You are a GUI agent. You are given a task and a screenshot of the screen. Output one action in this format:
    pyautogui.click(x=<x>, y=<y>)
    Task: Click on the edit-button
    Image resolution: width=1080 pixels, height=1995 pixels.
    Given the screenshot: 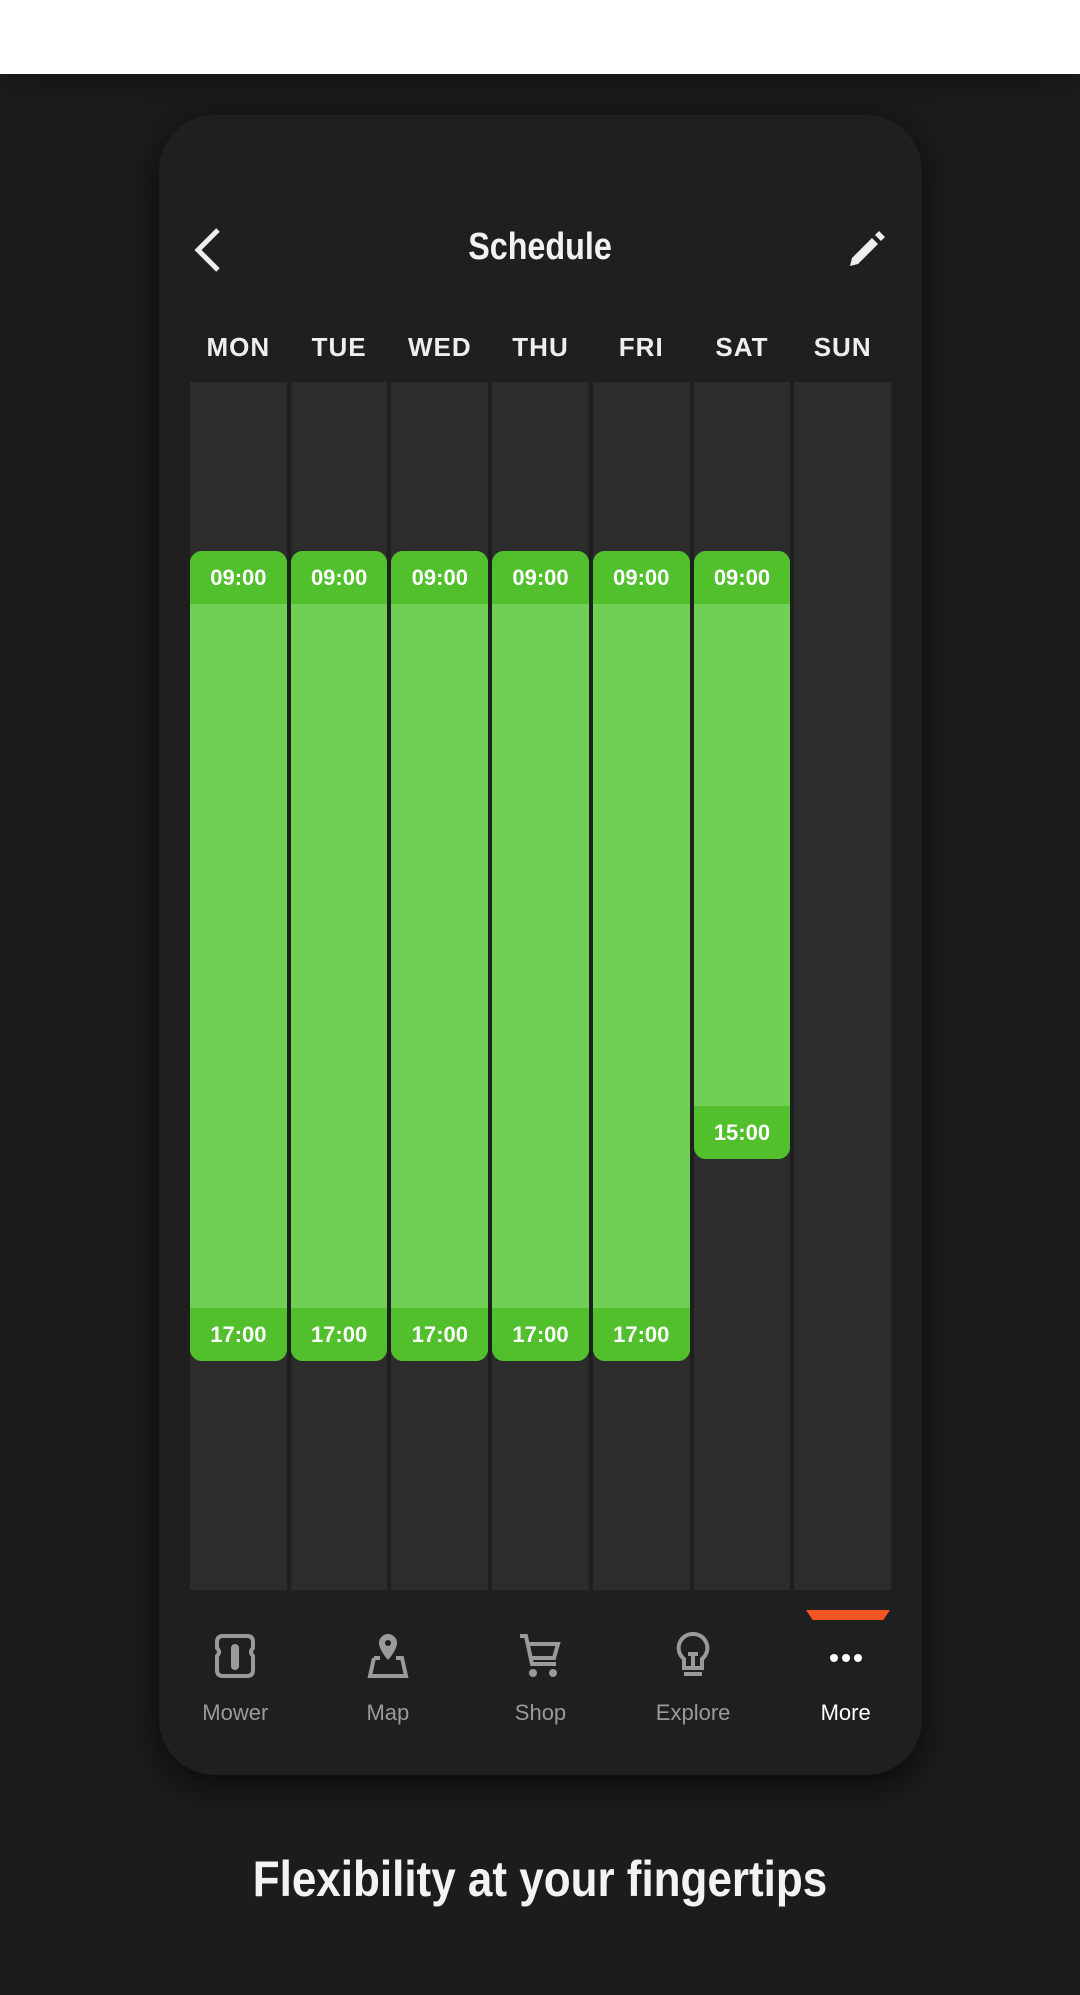 What is the action you would take?
    pyautogui.click(x=866, y=250)
    